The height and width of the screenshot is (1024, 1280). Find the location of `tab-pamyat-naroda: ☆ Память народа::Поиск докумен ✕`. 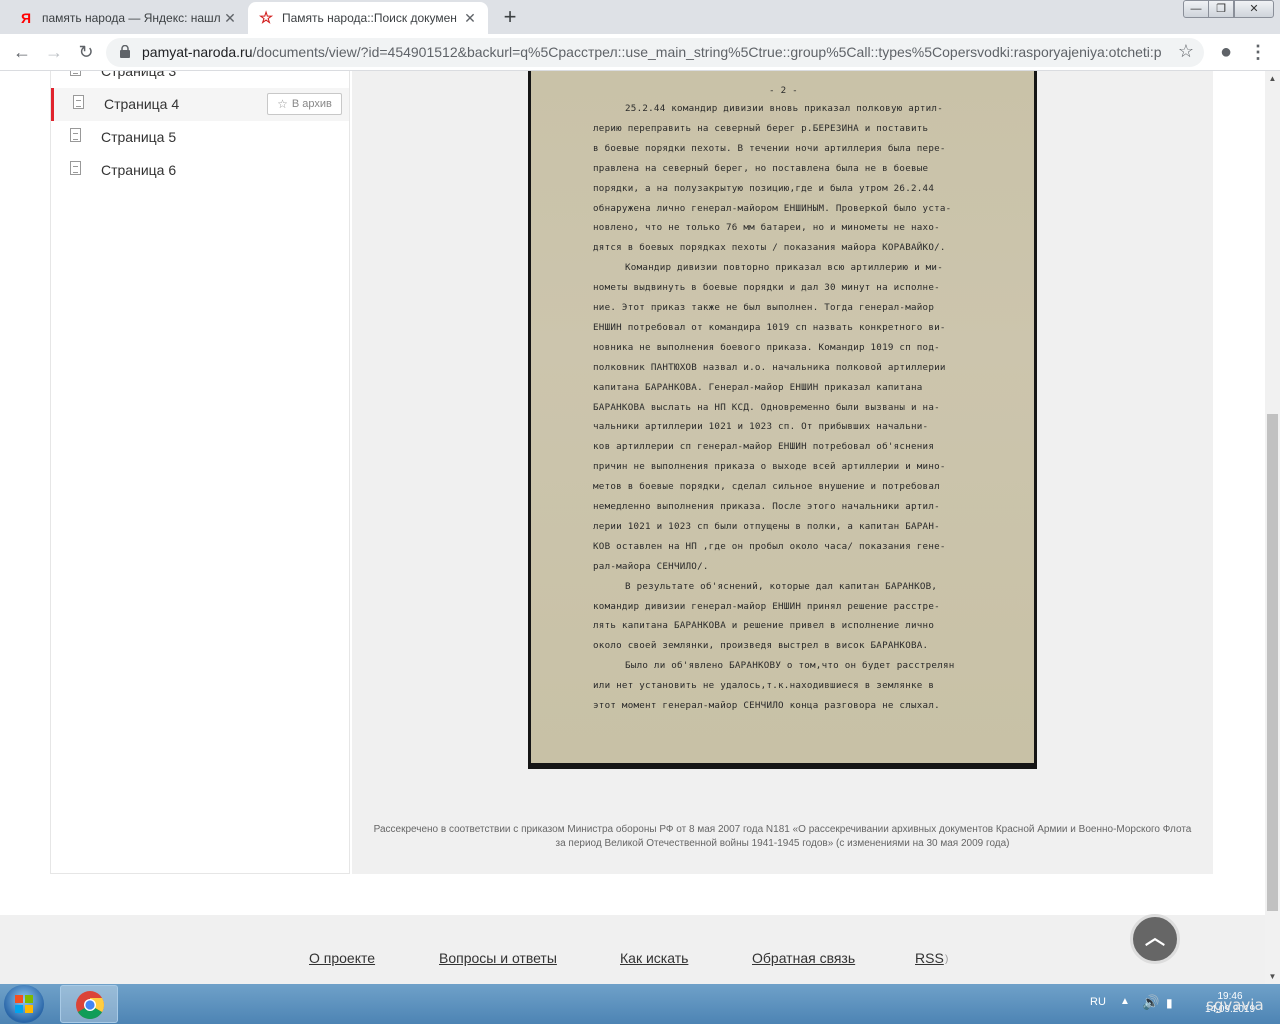

tab-pamyat-naroda: ☆ Память народа::Поиск докумен ✕ is located at coordinates (368, 18).